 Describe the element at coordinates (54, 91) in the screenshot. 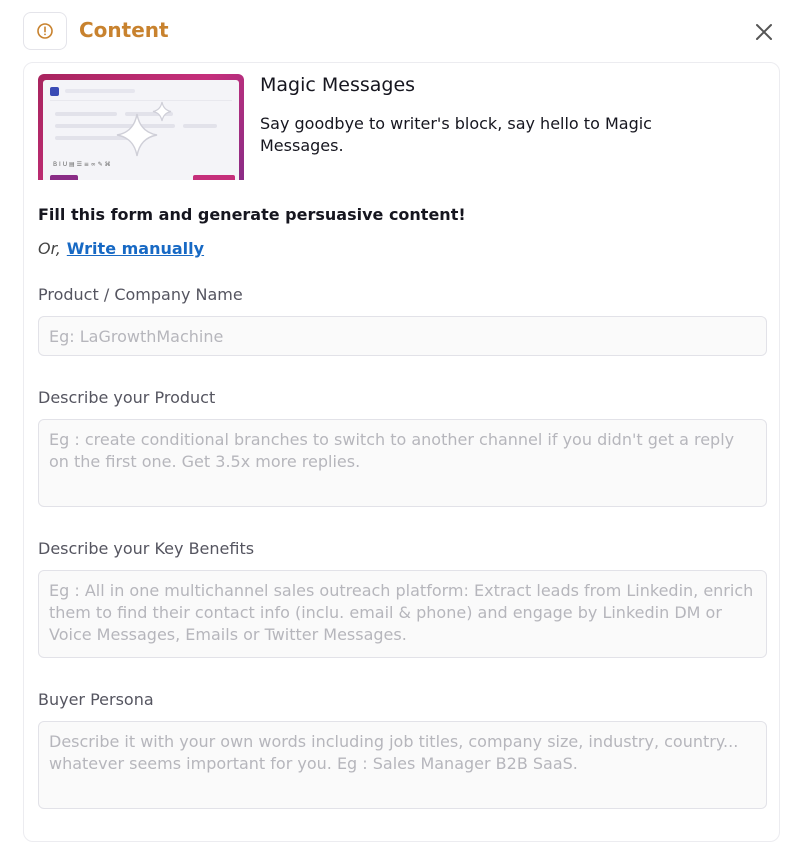

I see `linkedin-icon` at that location.